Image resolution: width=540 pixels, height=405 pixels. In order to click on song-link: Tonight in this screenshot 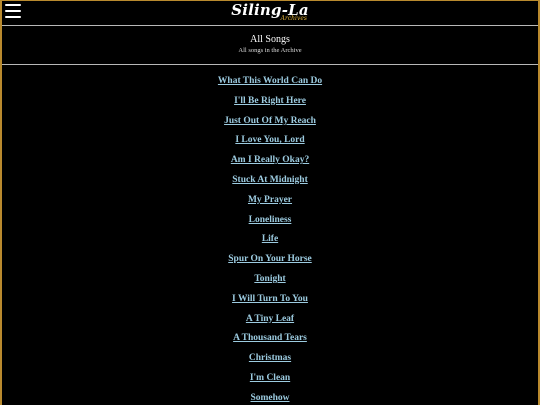, I will do `click(269, 279)`.